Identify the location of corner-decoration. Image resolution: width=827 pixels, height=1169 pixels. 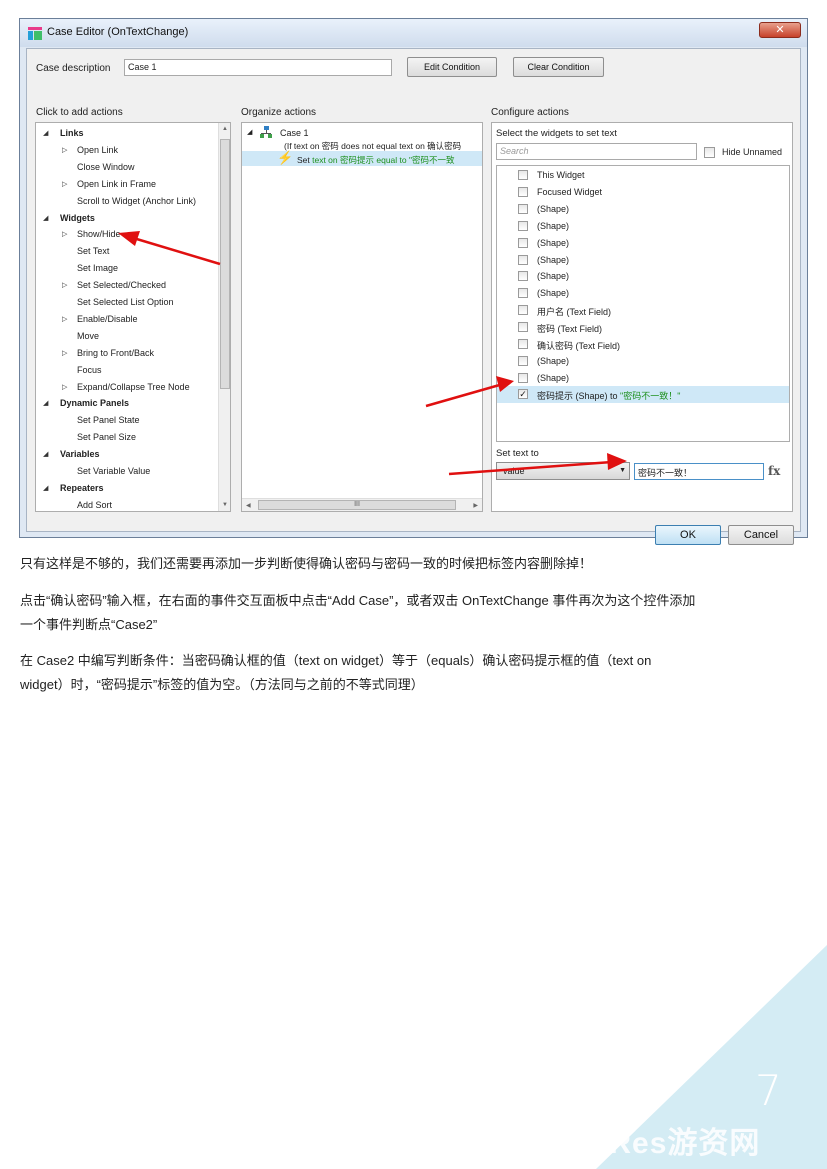
(711, 1057).